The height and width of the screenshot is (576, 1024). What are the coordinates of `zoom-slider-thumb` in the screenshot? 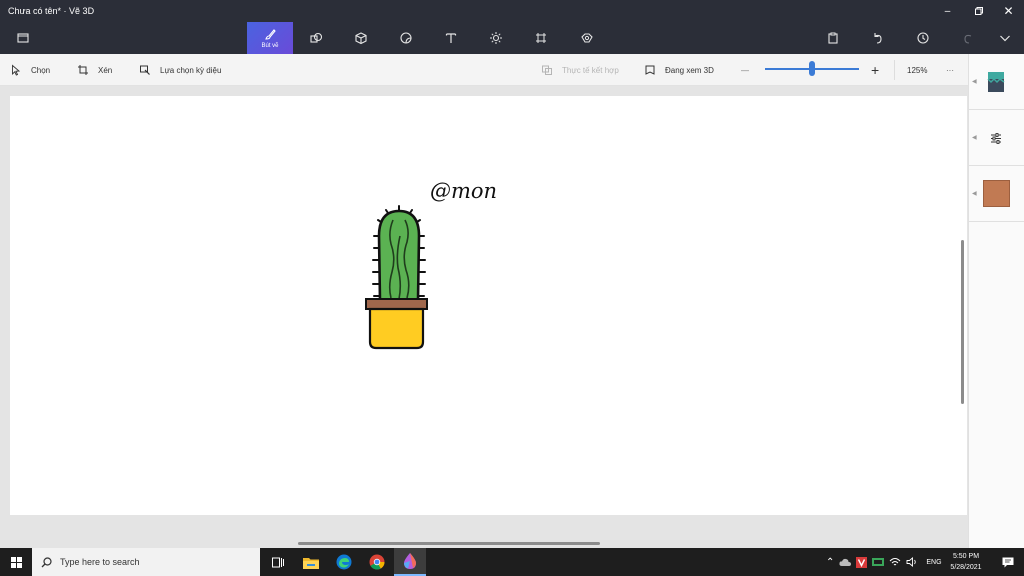 It's located at (812, 68).